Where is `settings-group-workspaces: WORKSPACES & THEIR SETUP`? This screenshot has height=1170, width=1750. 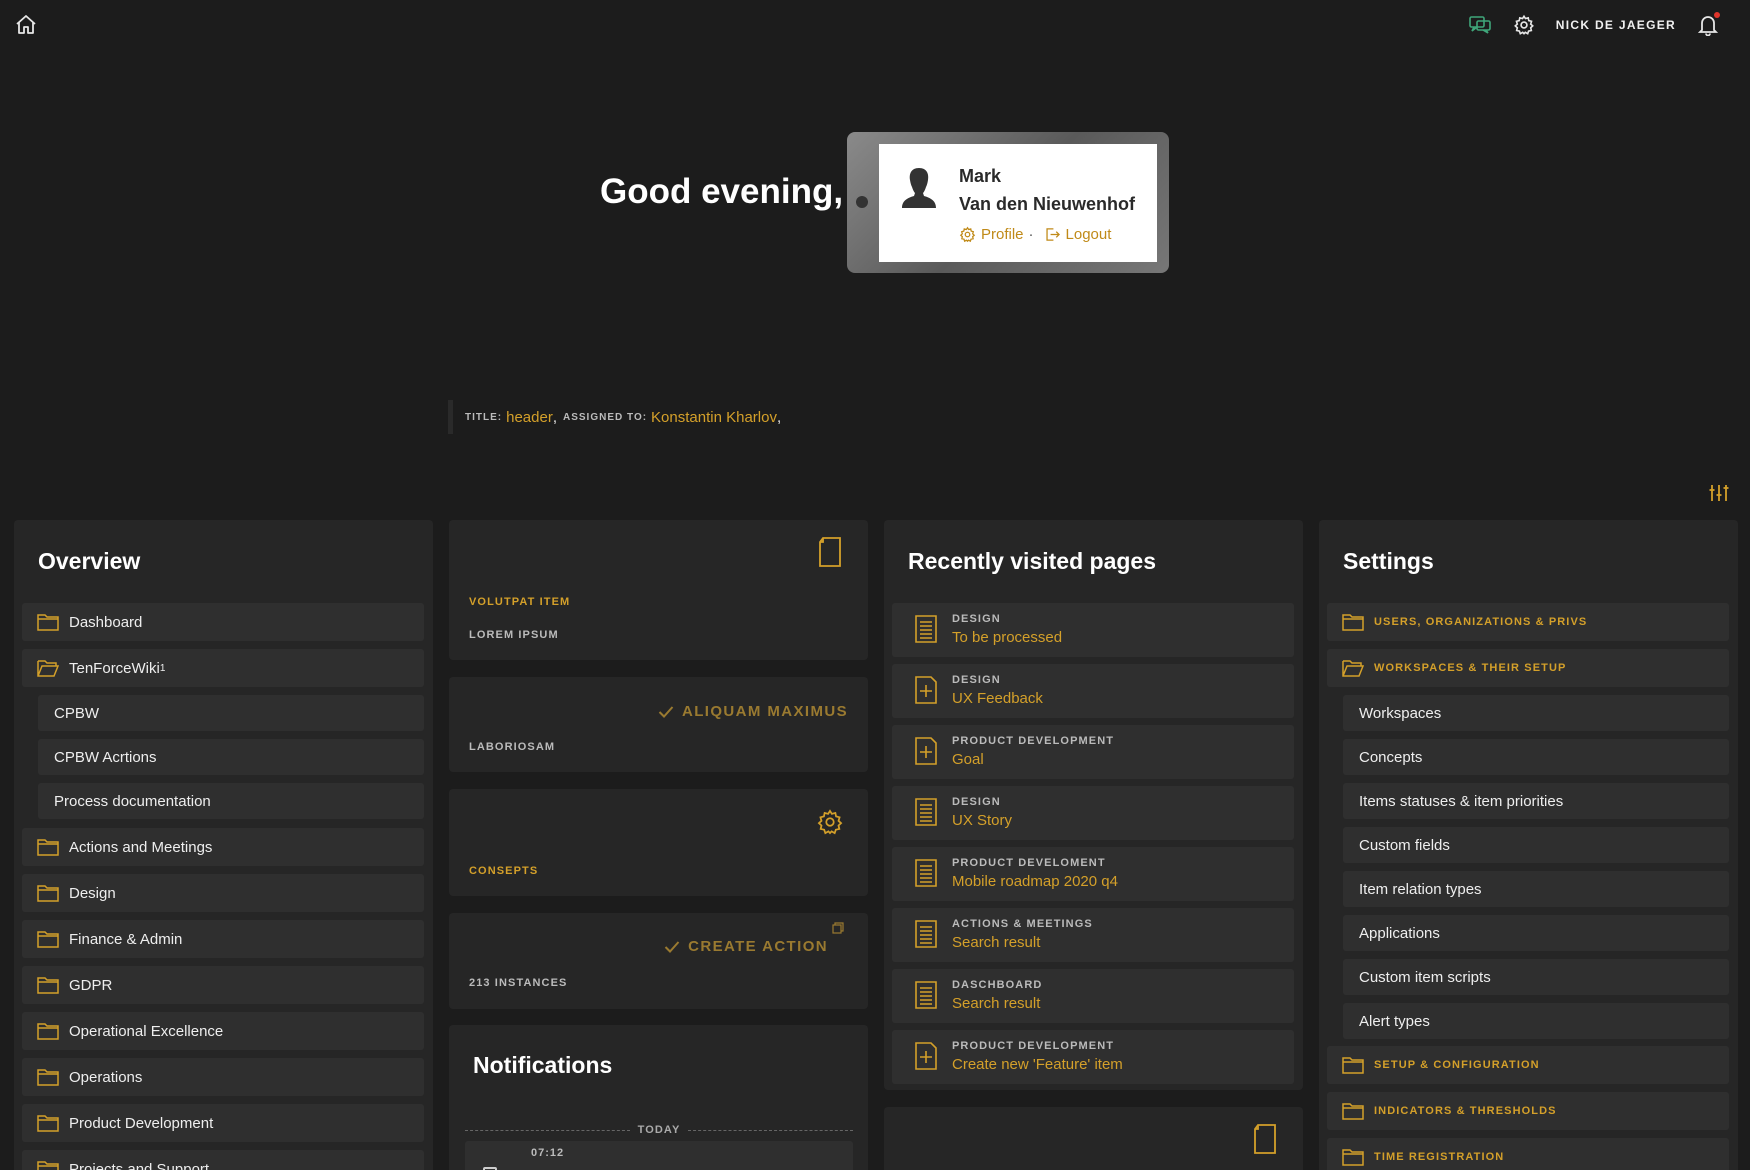 settings-group-workspaces: WORKSPACES & THEIR SETUP is located at coordinates (1528, 668).